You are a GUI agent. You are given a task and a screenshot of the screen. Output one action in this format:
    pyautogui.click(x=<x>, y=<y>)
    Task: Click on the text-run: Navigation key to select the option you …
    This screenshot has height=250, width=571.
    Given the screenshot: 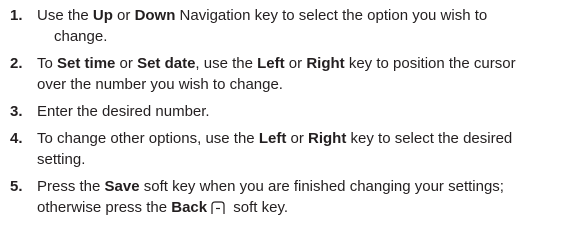 What is the action you would take?
    pyautogui.click(x=331, y=15)
    